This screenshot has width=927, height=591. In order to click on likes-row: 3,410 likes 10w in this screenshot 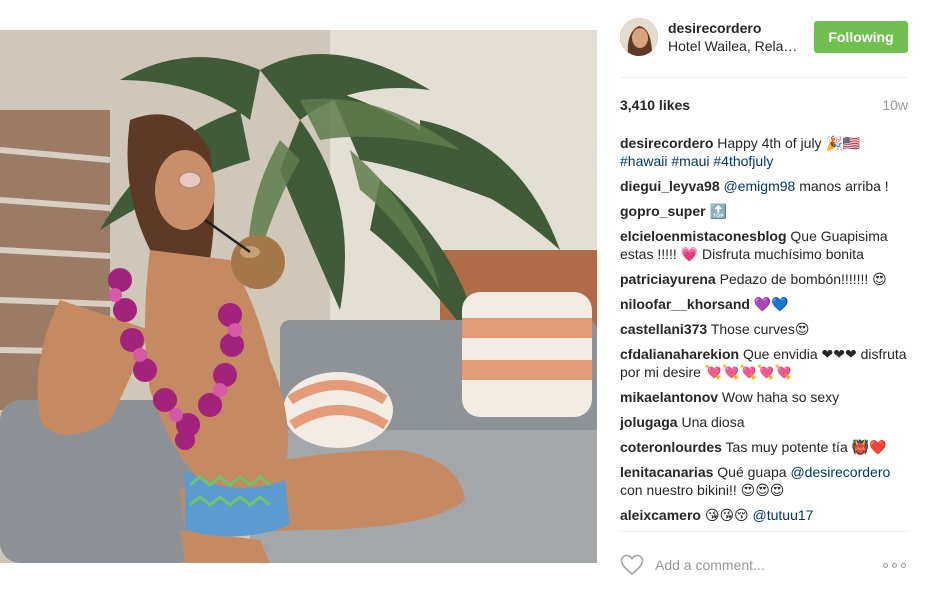, I will do `click(764, 107)`.